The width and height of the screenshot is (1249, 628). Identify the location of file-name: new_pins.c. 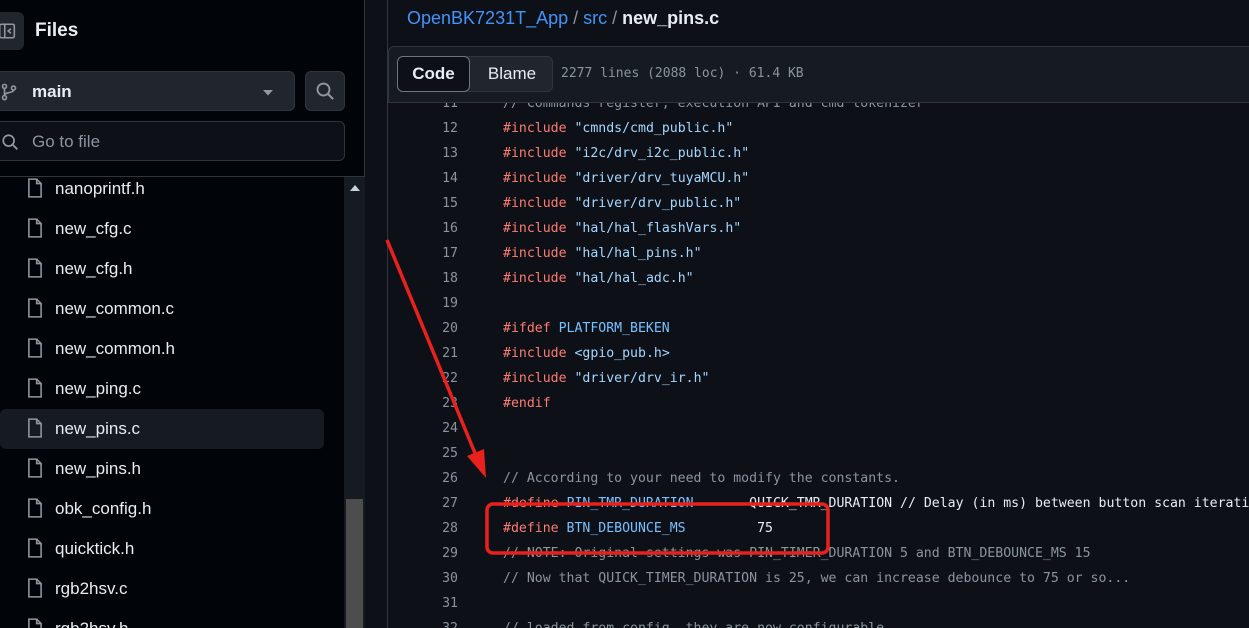
(98, 428).